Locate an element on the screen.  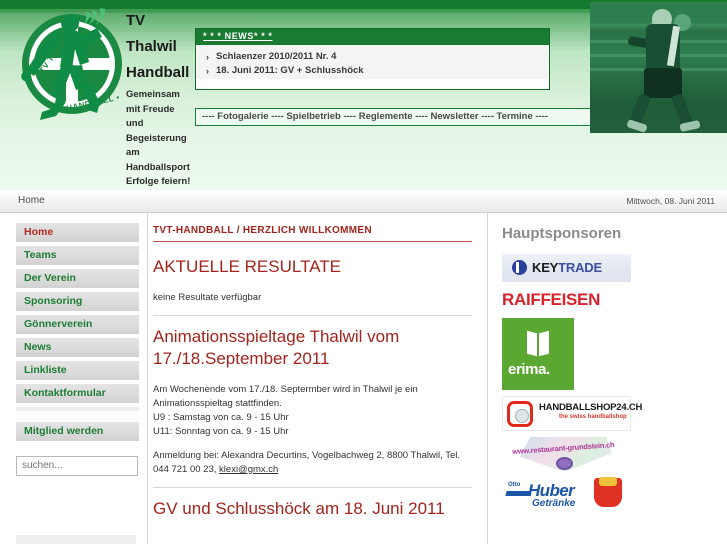
club-title-line-3: Handball is located at coordinates (158, 72).